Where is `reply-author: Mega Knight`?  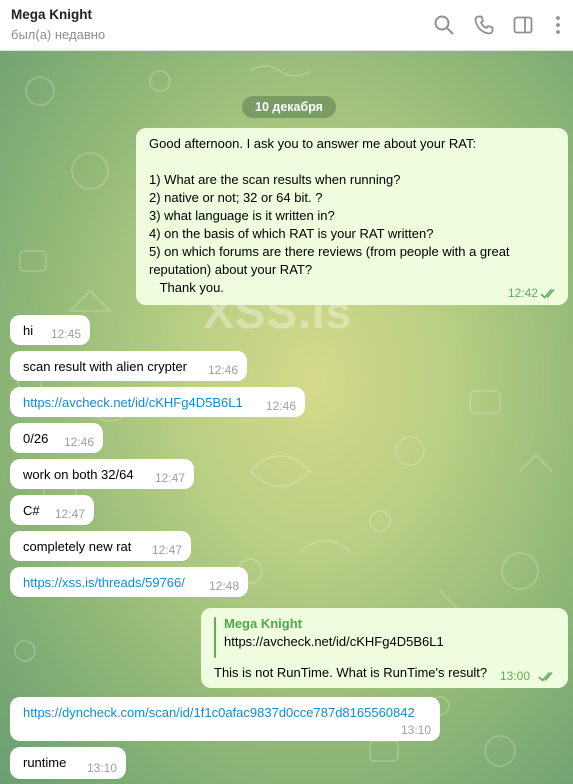 reply-author: Mega Knight is located at coordinates (263, 623).